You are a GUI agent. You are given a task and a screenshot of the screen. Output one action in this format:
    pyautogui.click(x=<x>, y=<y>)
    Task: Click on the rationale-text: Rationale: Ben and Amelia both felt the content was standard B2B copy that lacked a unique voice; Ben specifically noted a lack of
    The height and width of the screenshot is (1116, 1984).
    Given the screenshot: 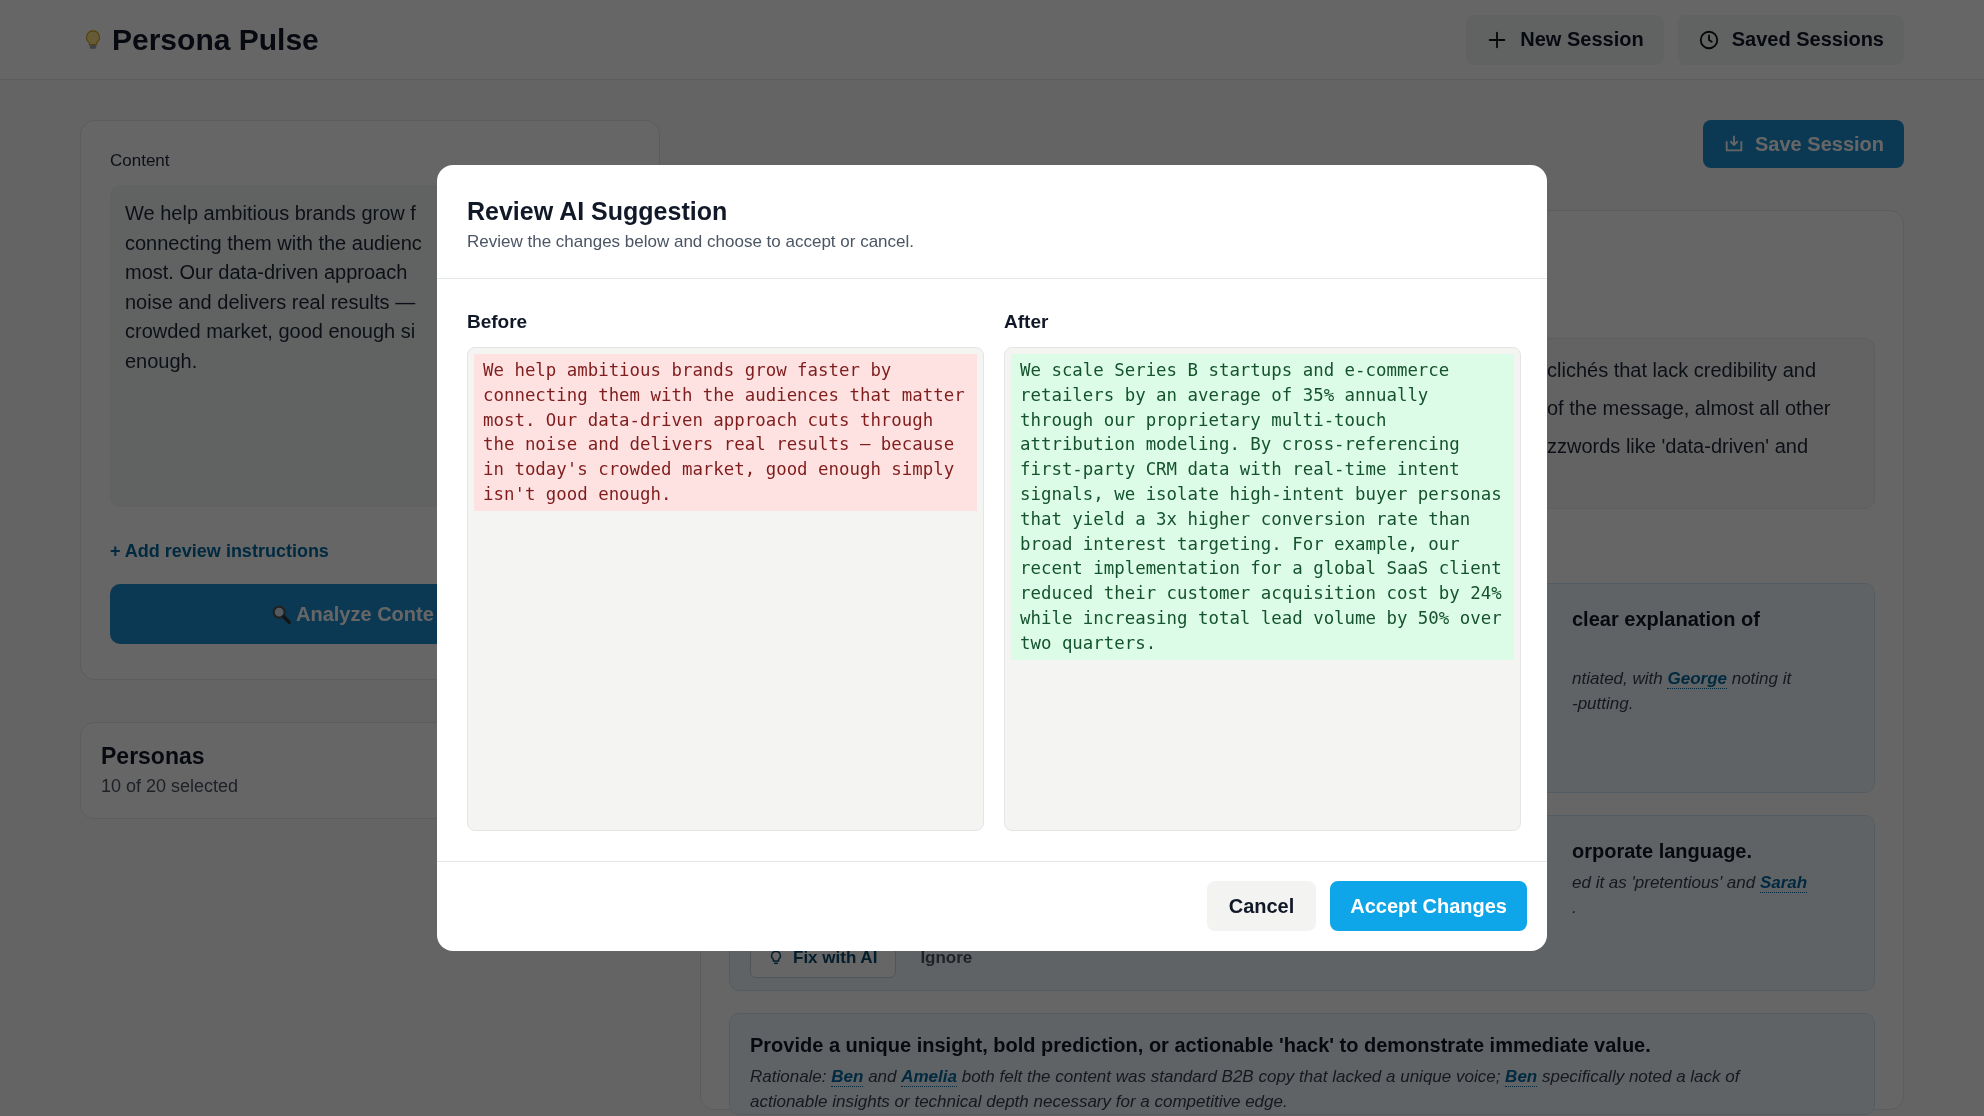 What is the action you would take?
    pyautogui.click(x=1246, y=1077)
    